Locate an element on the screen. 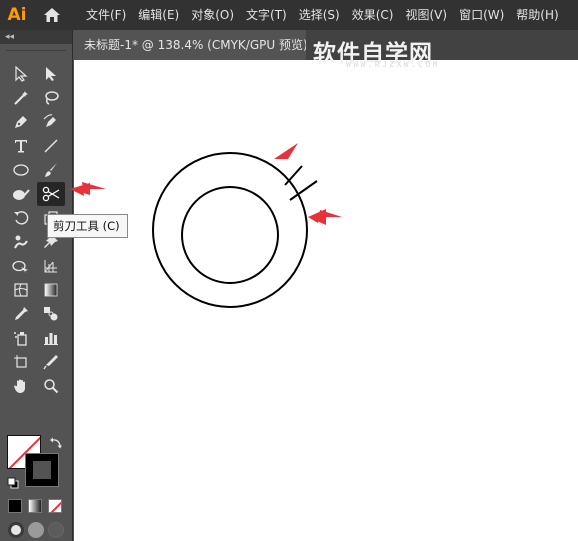  none-mode-button is located at coordinates (55, 506).